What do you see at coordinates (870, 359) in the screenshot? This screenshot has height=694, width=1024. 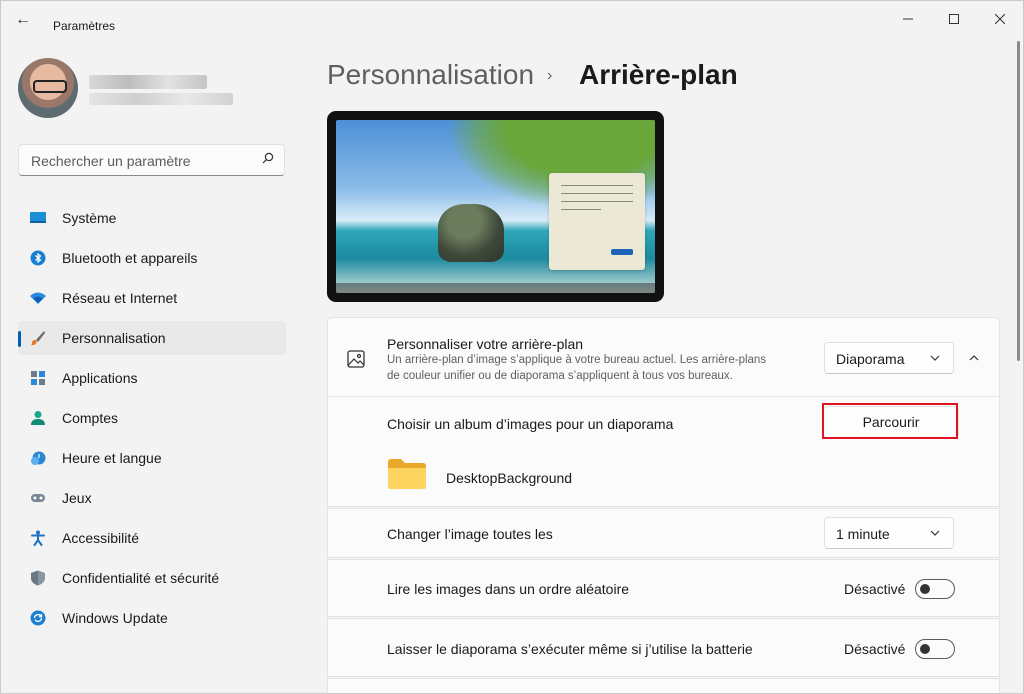 I see `background-type-value: Diaporama` at bounding box center [870, 359].